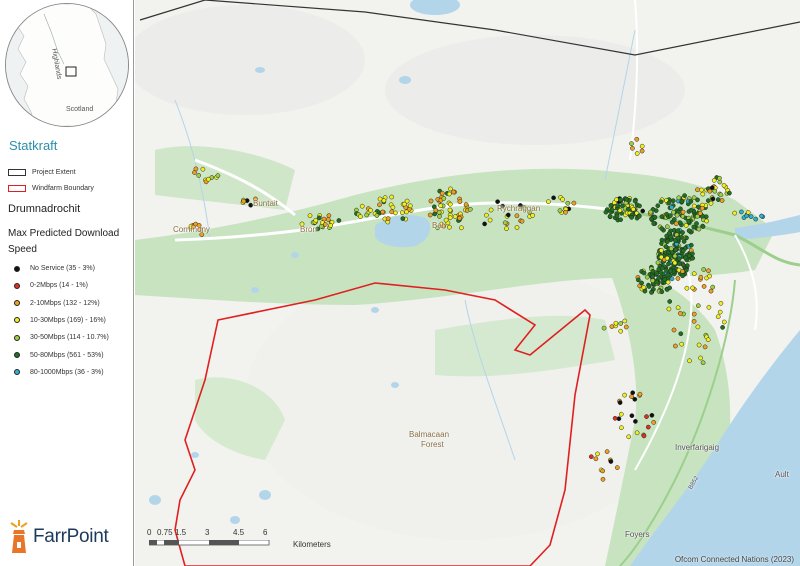 Image resolution: width=800 pixels, height=566 pixels. Describe the element at coordinates (67, 372) in the screenshot. I see `speed-label: 80-1000Mbps (36 - 3%)` at that location.